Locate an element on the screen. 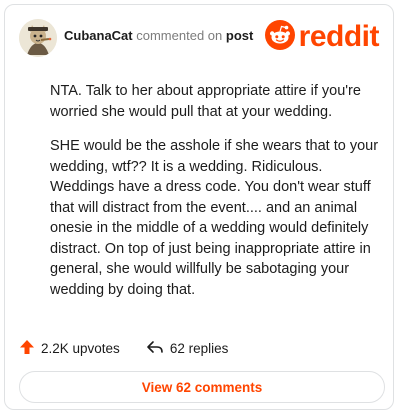  reddit-wordmark: reddit is located at coordinates (339, 36).